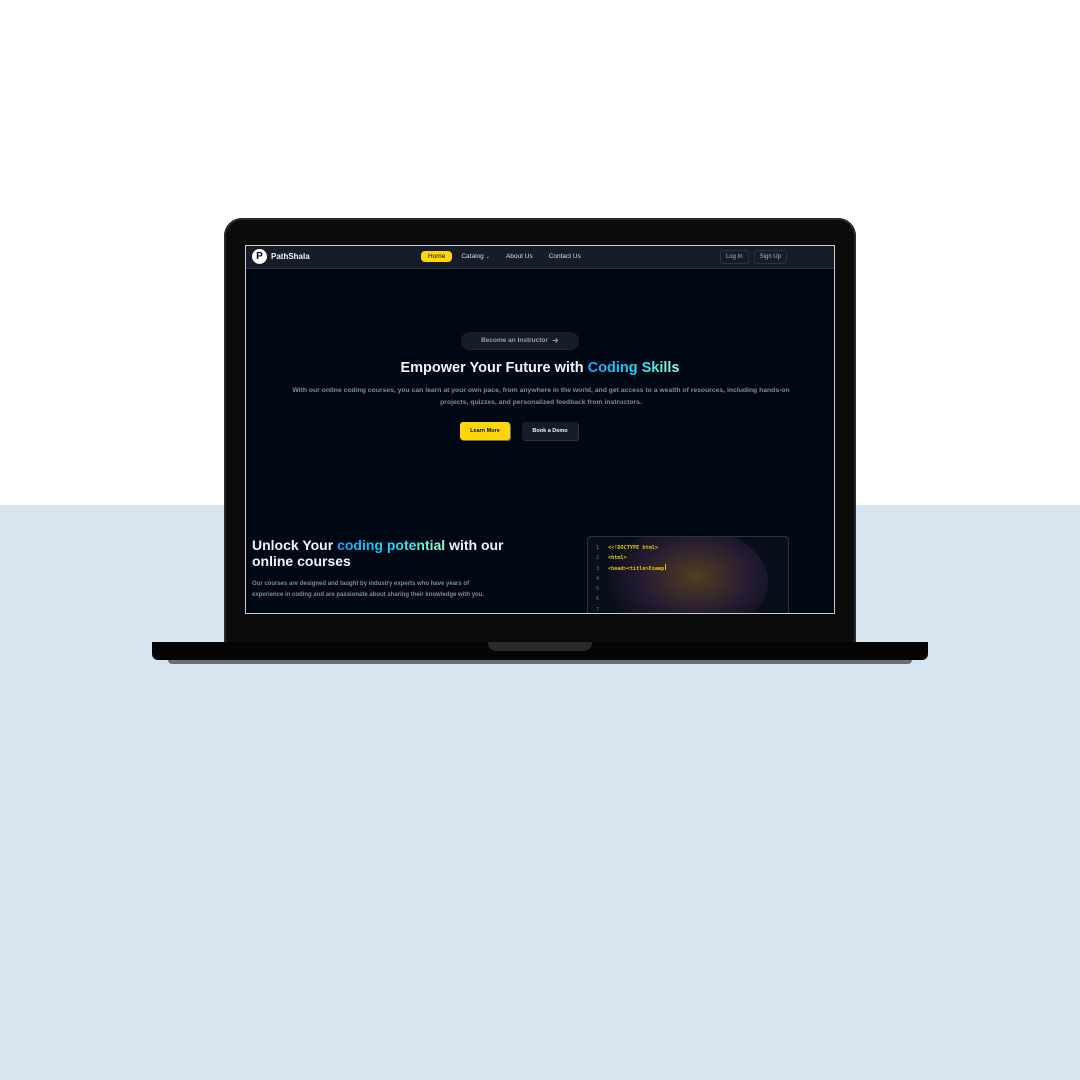 Image resolution: width=1080 pixels, height=1080 pixels. I want to click on book-demo-button: Book a Demo, so click(550, 431).